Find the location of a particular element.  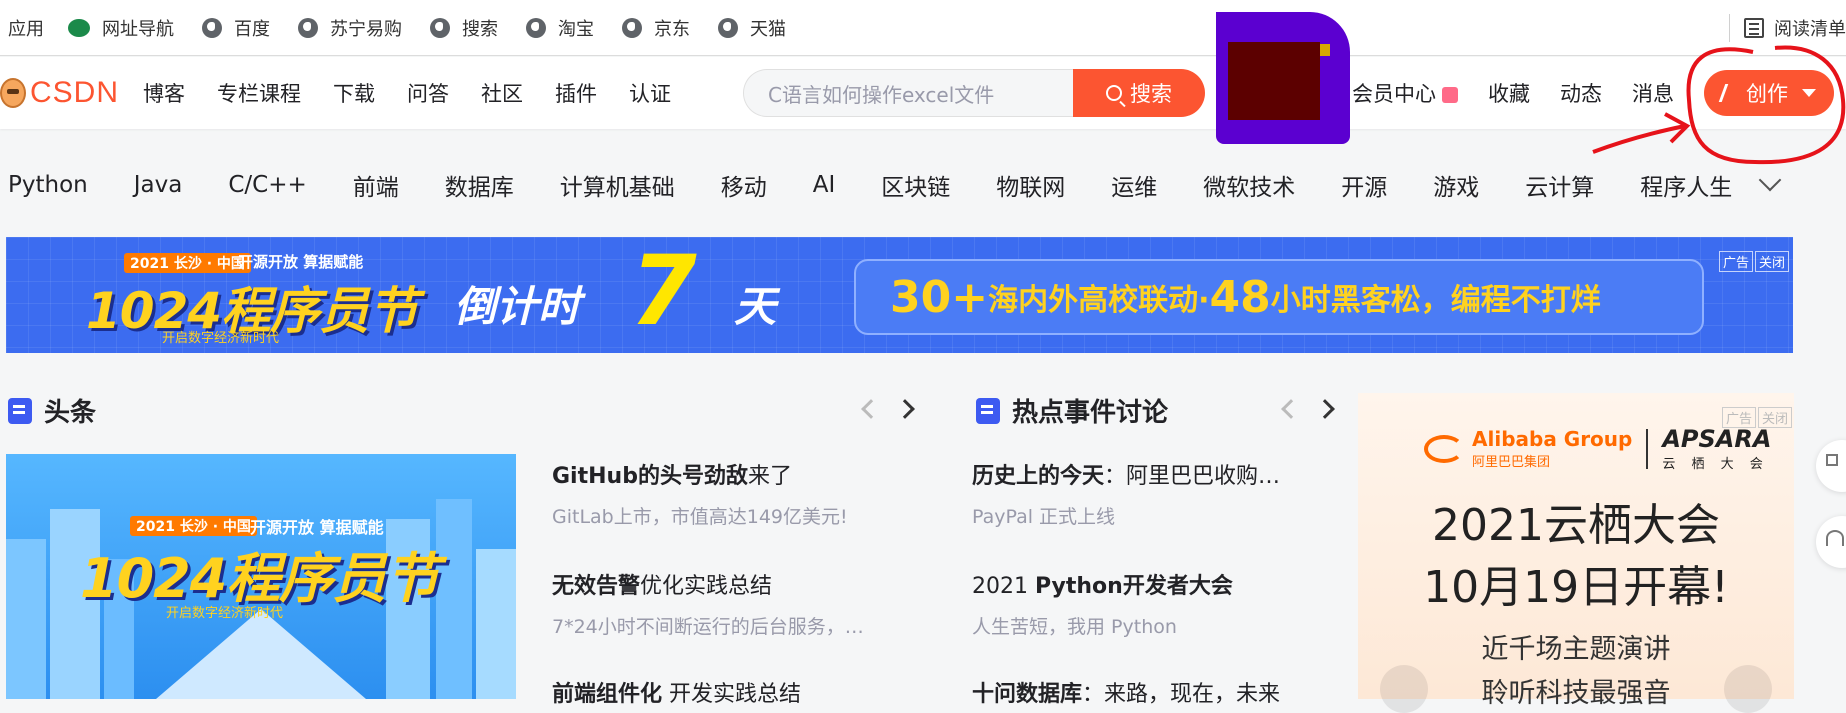

category-java: Java is located at coordinates (158, 185).